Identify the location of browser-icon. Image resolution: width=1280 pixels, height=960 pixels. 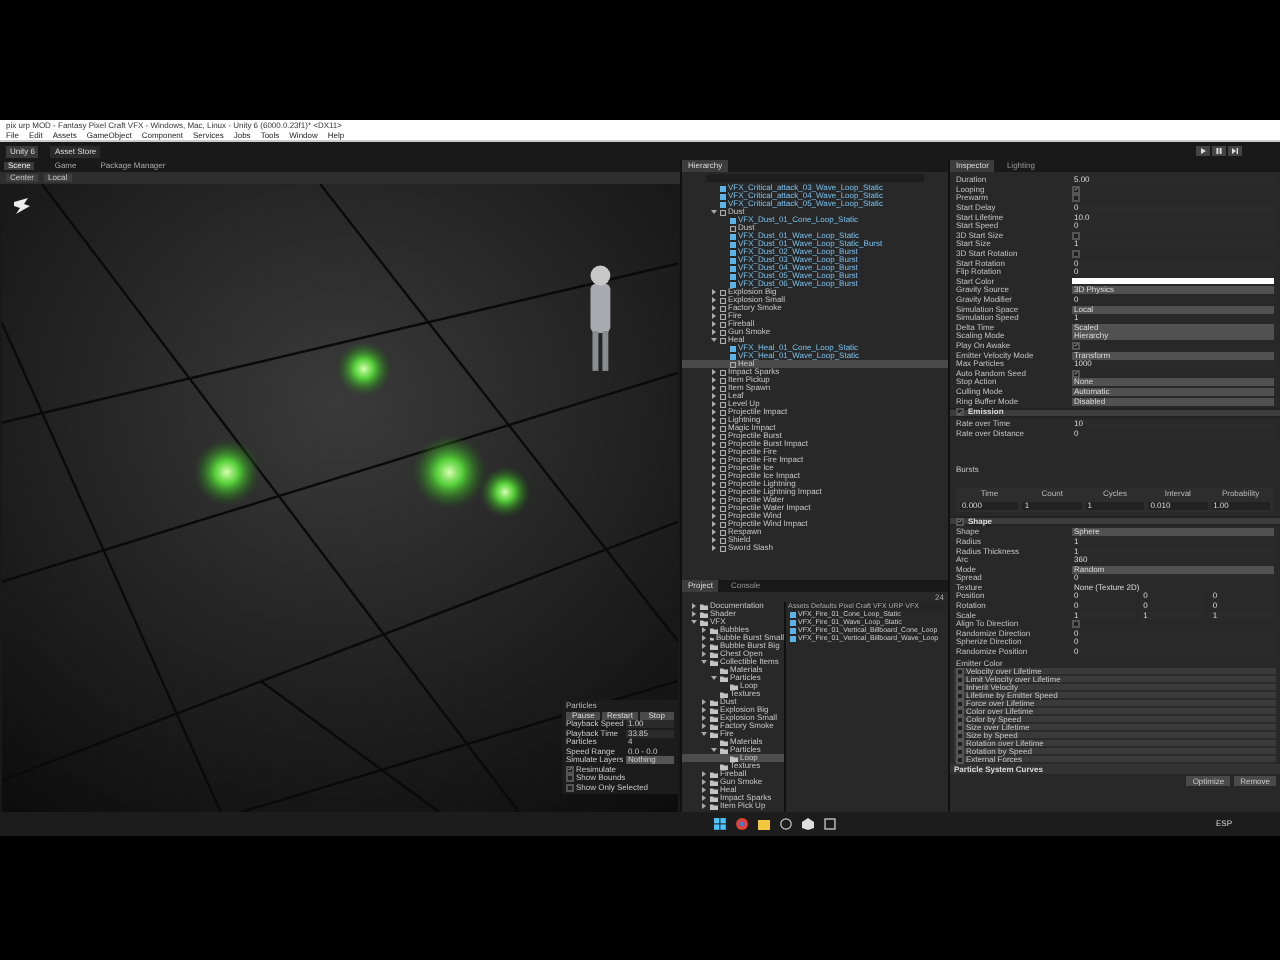
(741, 824).